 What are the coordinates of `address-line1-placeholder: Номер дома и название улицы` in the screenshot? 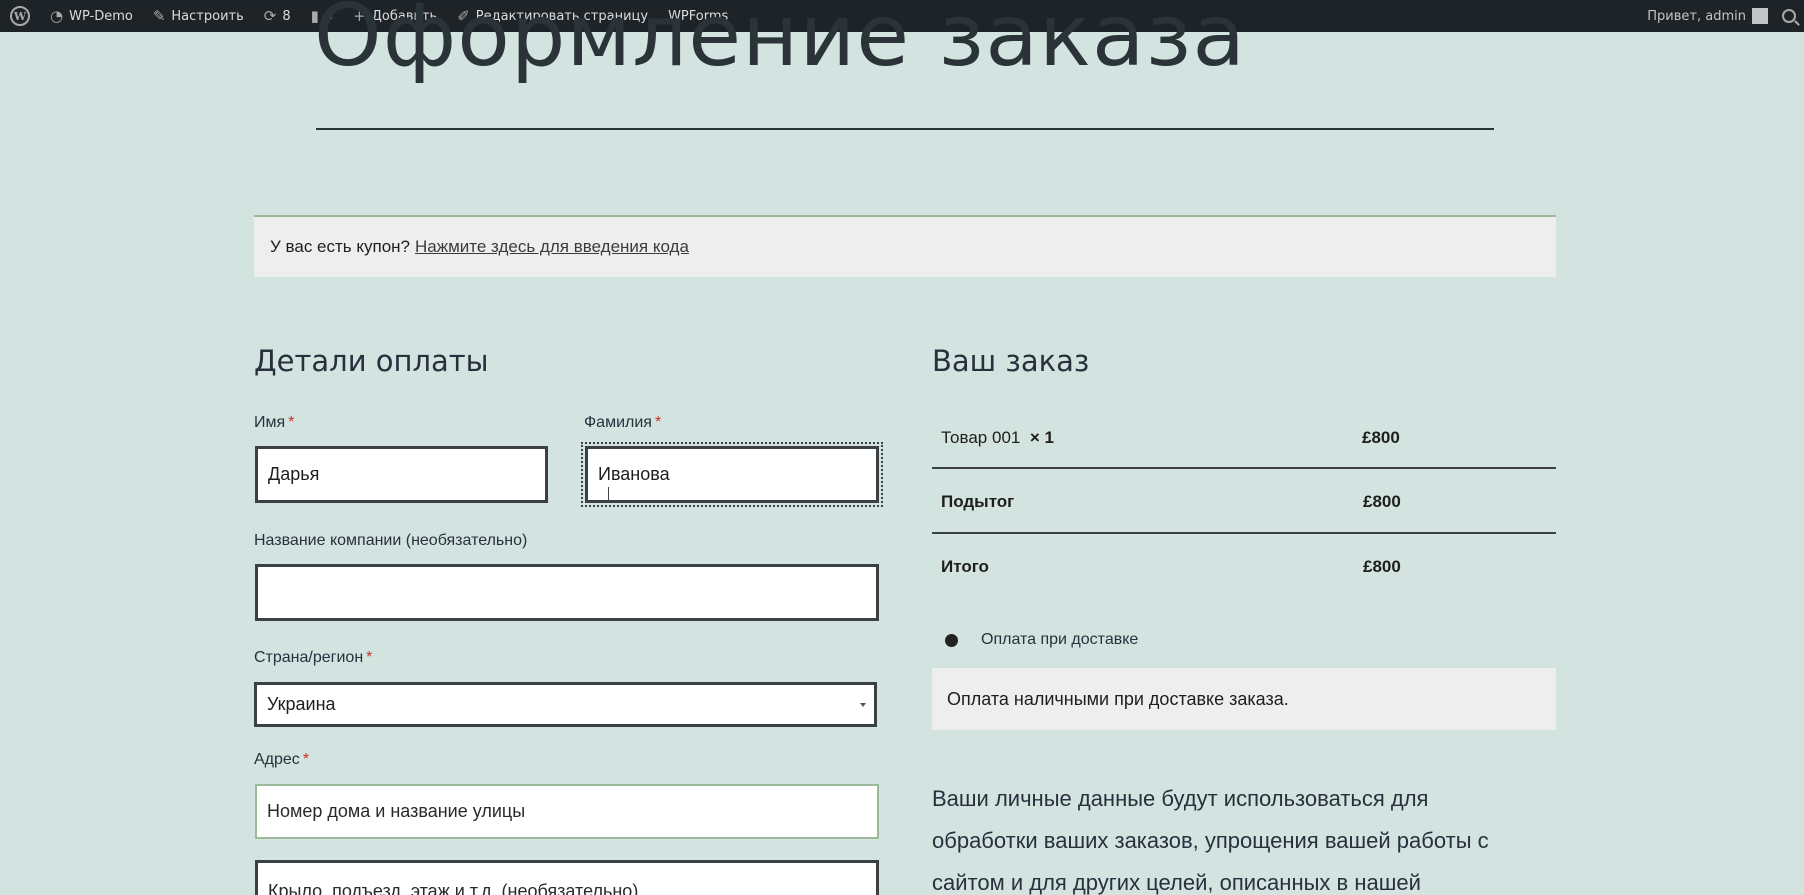 It's located at (396, 811).